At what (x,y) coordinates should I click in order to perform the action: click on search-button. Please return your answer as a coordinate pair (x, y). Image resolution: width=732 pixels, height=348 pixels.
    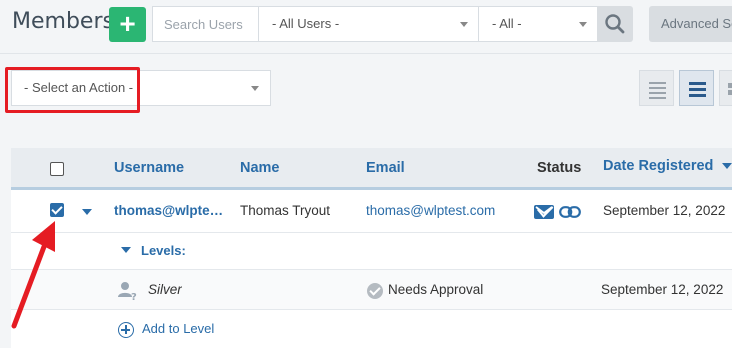
    Looking at the image, I should click on (615, 24).